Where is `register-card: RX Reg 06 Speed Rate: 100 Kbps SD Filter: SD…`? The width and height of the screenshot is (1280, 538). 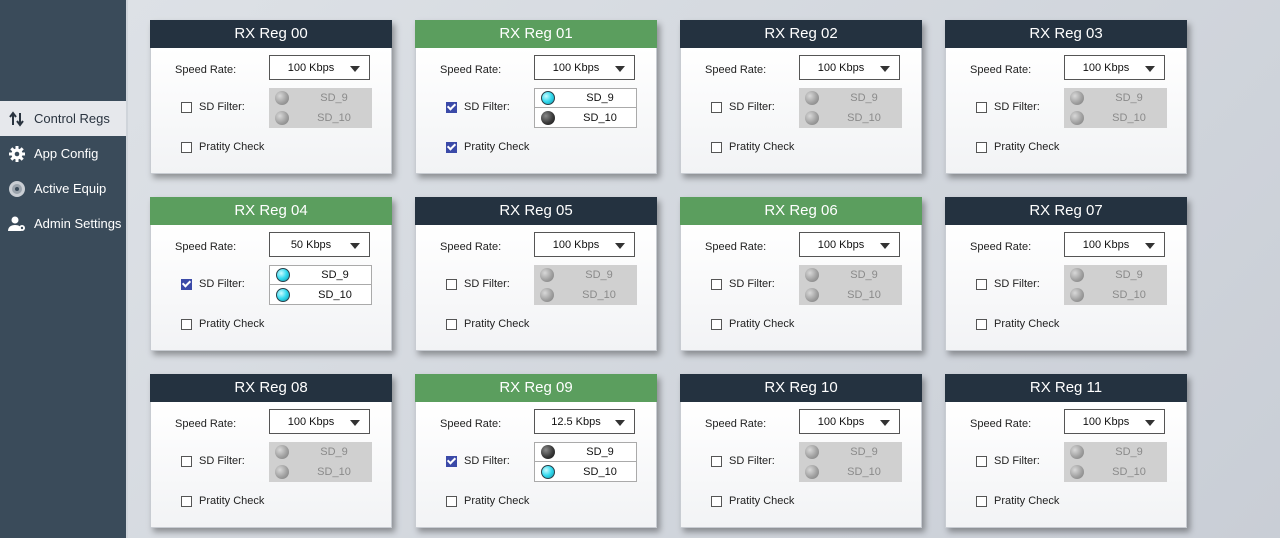
register-card: RX Reg 06 Speed Rate: 100 Kbps SD Filter: SD… is located at coordinates (801, 274).